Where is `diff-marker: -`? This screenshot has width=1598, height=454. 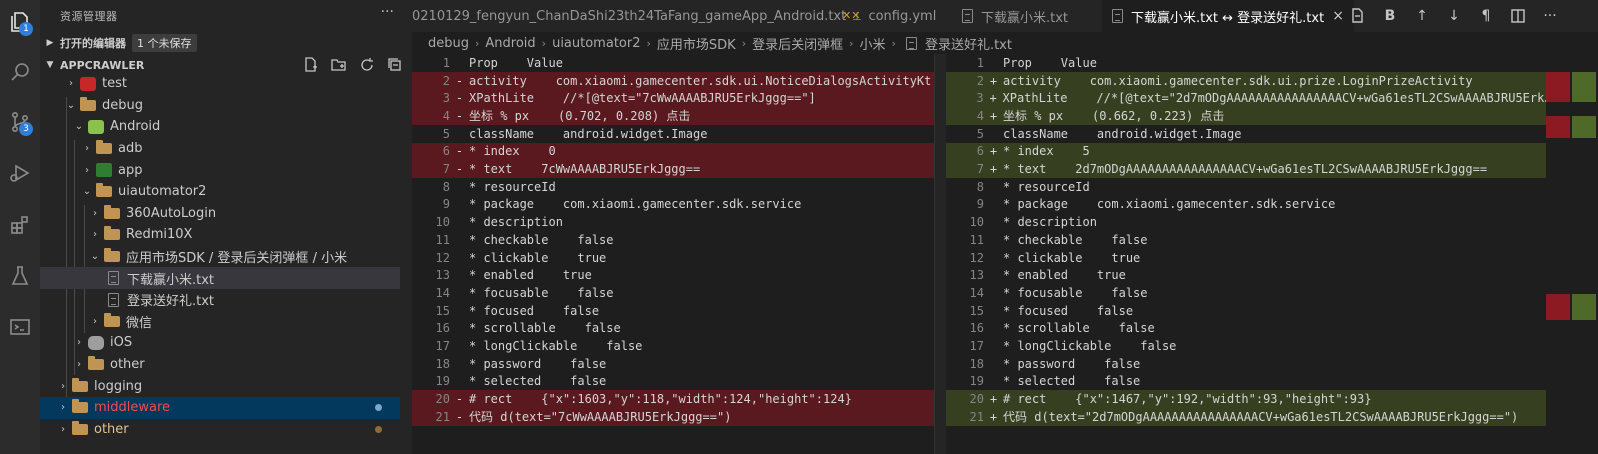
diff-marker: - is located at coordinates (459, 115).